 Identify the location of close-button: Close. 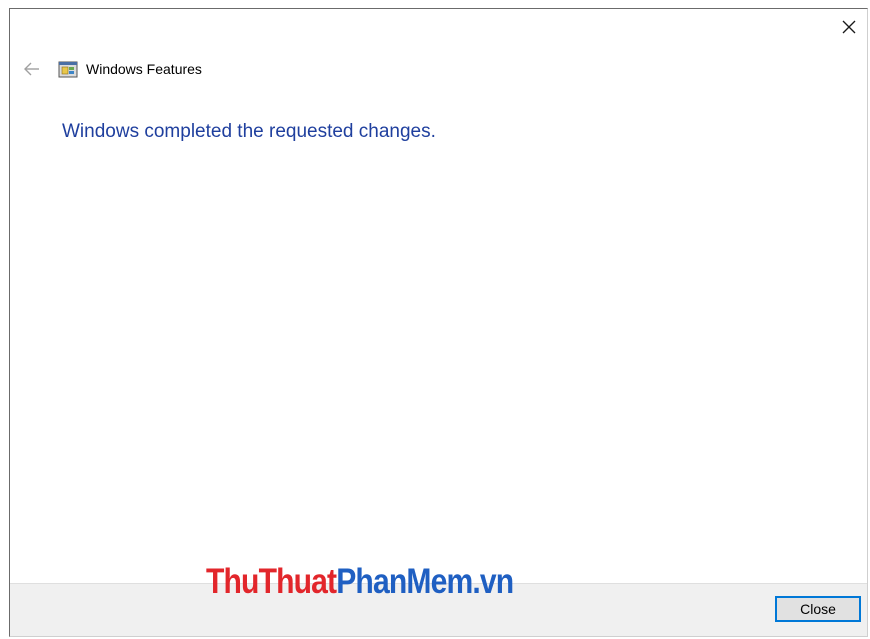
(818, 609).